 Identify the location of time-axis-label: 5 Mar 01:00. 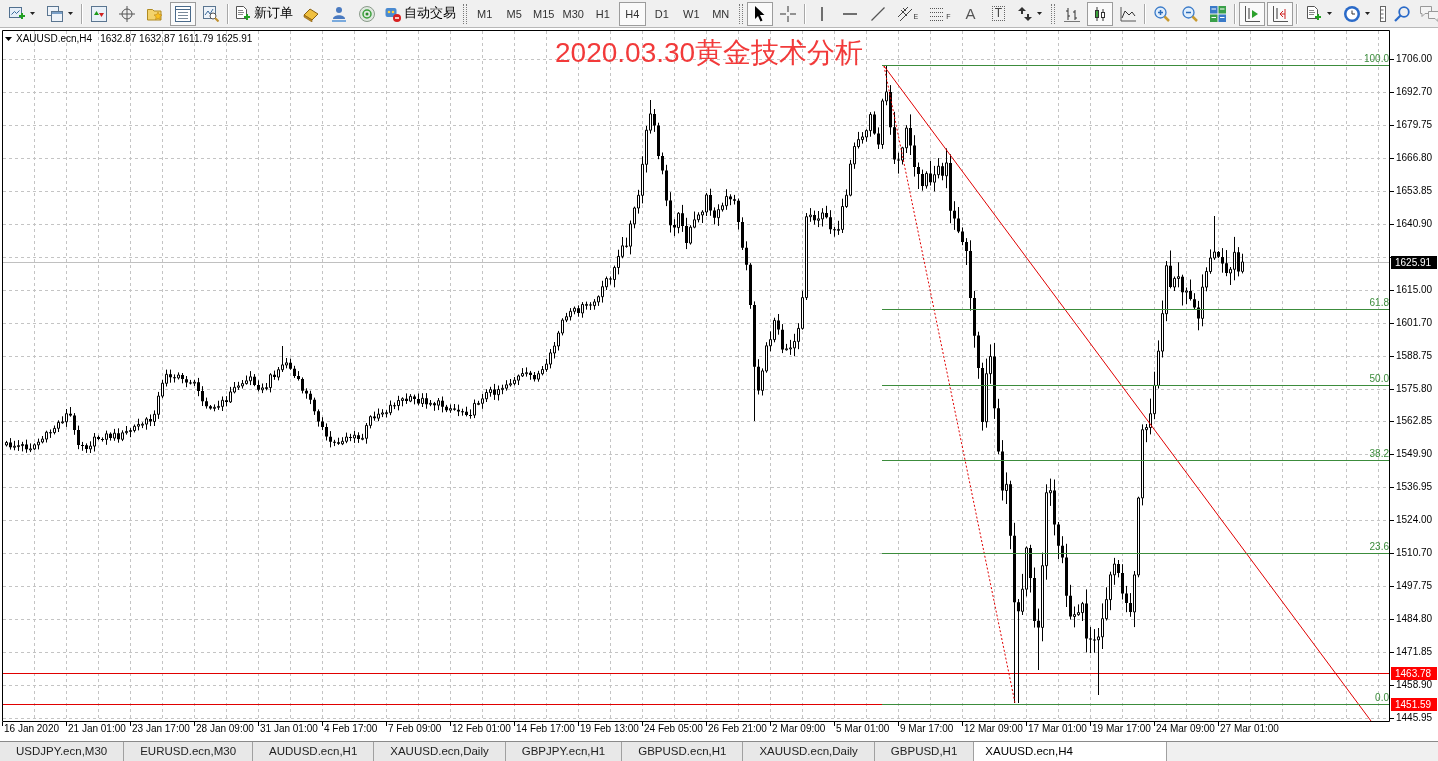
(863, 729).